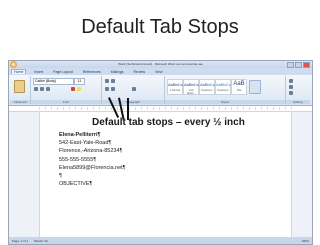 The image size is (320, 245). Describe the element at coordinates (139, 72) in the screenshot. I see `tab-review: Review` at that location.